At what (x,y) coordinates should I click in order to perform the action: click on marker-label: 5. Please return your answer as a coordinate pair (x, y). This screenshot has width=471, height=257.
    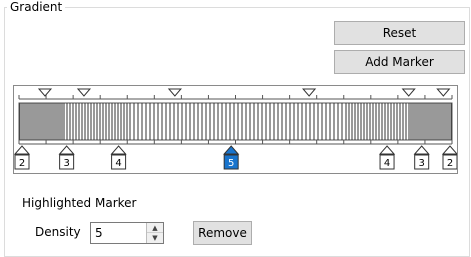
    Looking at the image, I should click on (231, 163).